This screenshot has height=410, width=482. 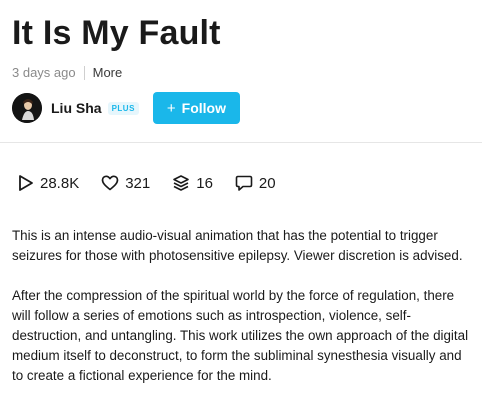 I want to click on heart-icon, so click(x=110, y=183).